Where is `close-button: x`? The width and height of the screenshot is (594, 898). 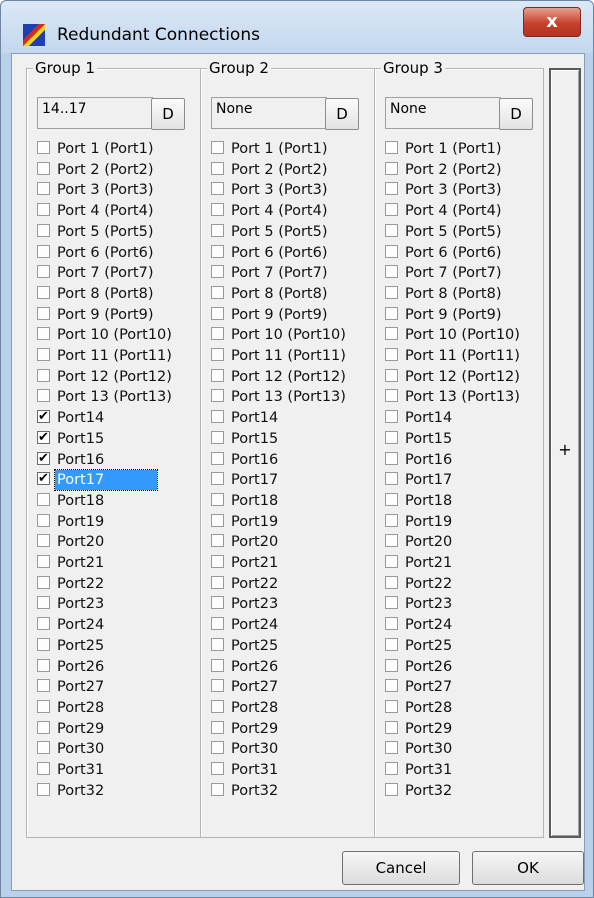 close-button: x is located at coordinates (552, 22).